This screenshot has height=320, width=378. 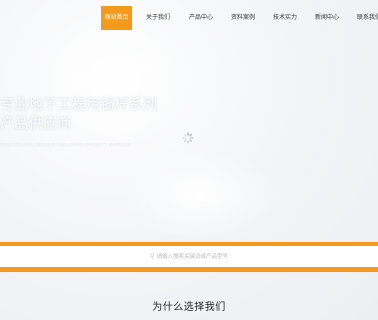 What do you see at coordinates (79, 105) in the screenshot?
I see `hero-title-line-1: 专业地下工程用锚杆系列` at bounding box center [79, 105].